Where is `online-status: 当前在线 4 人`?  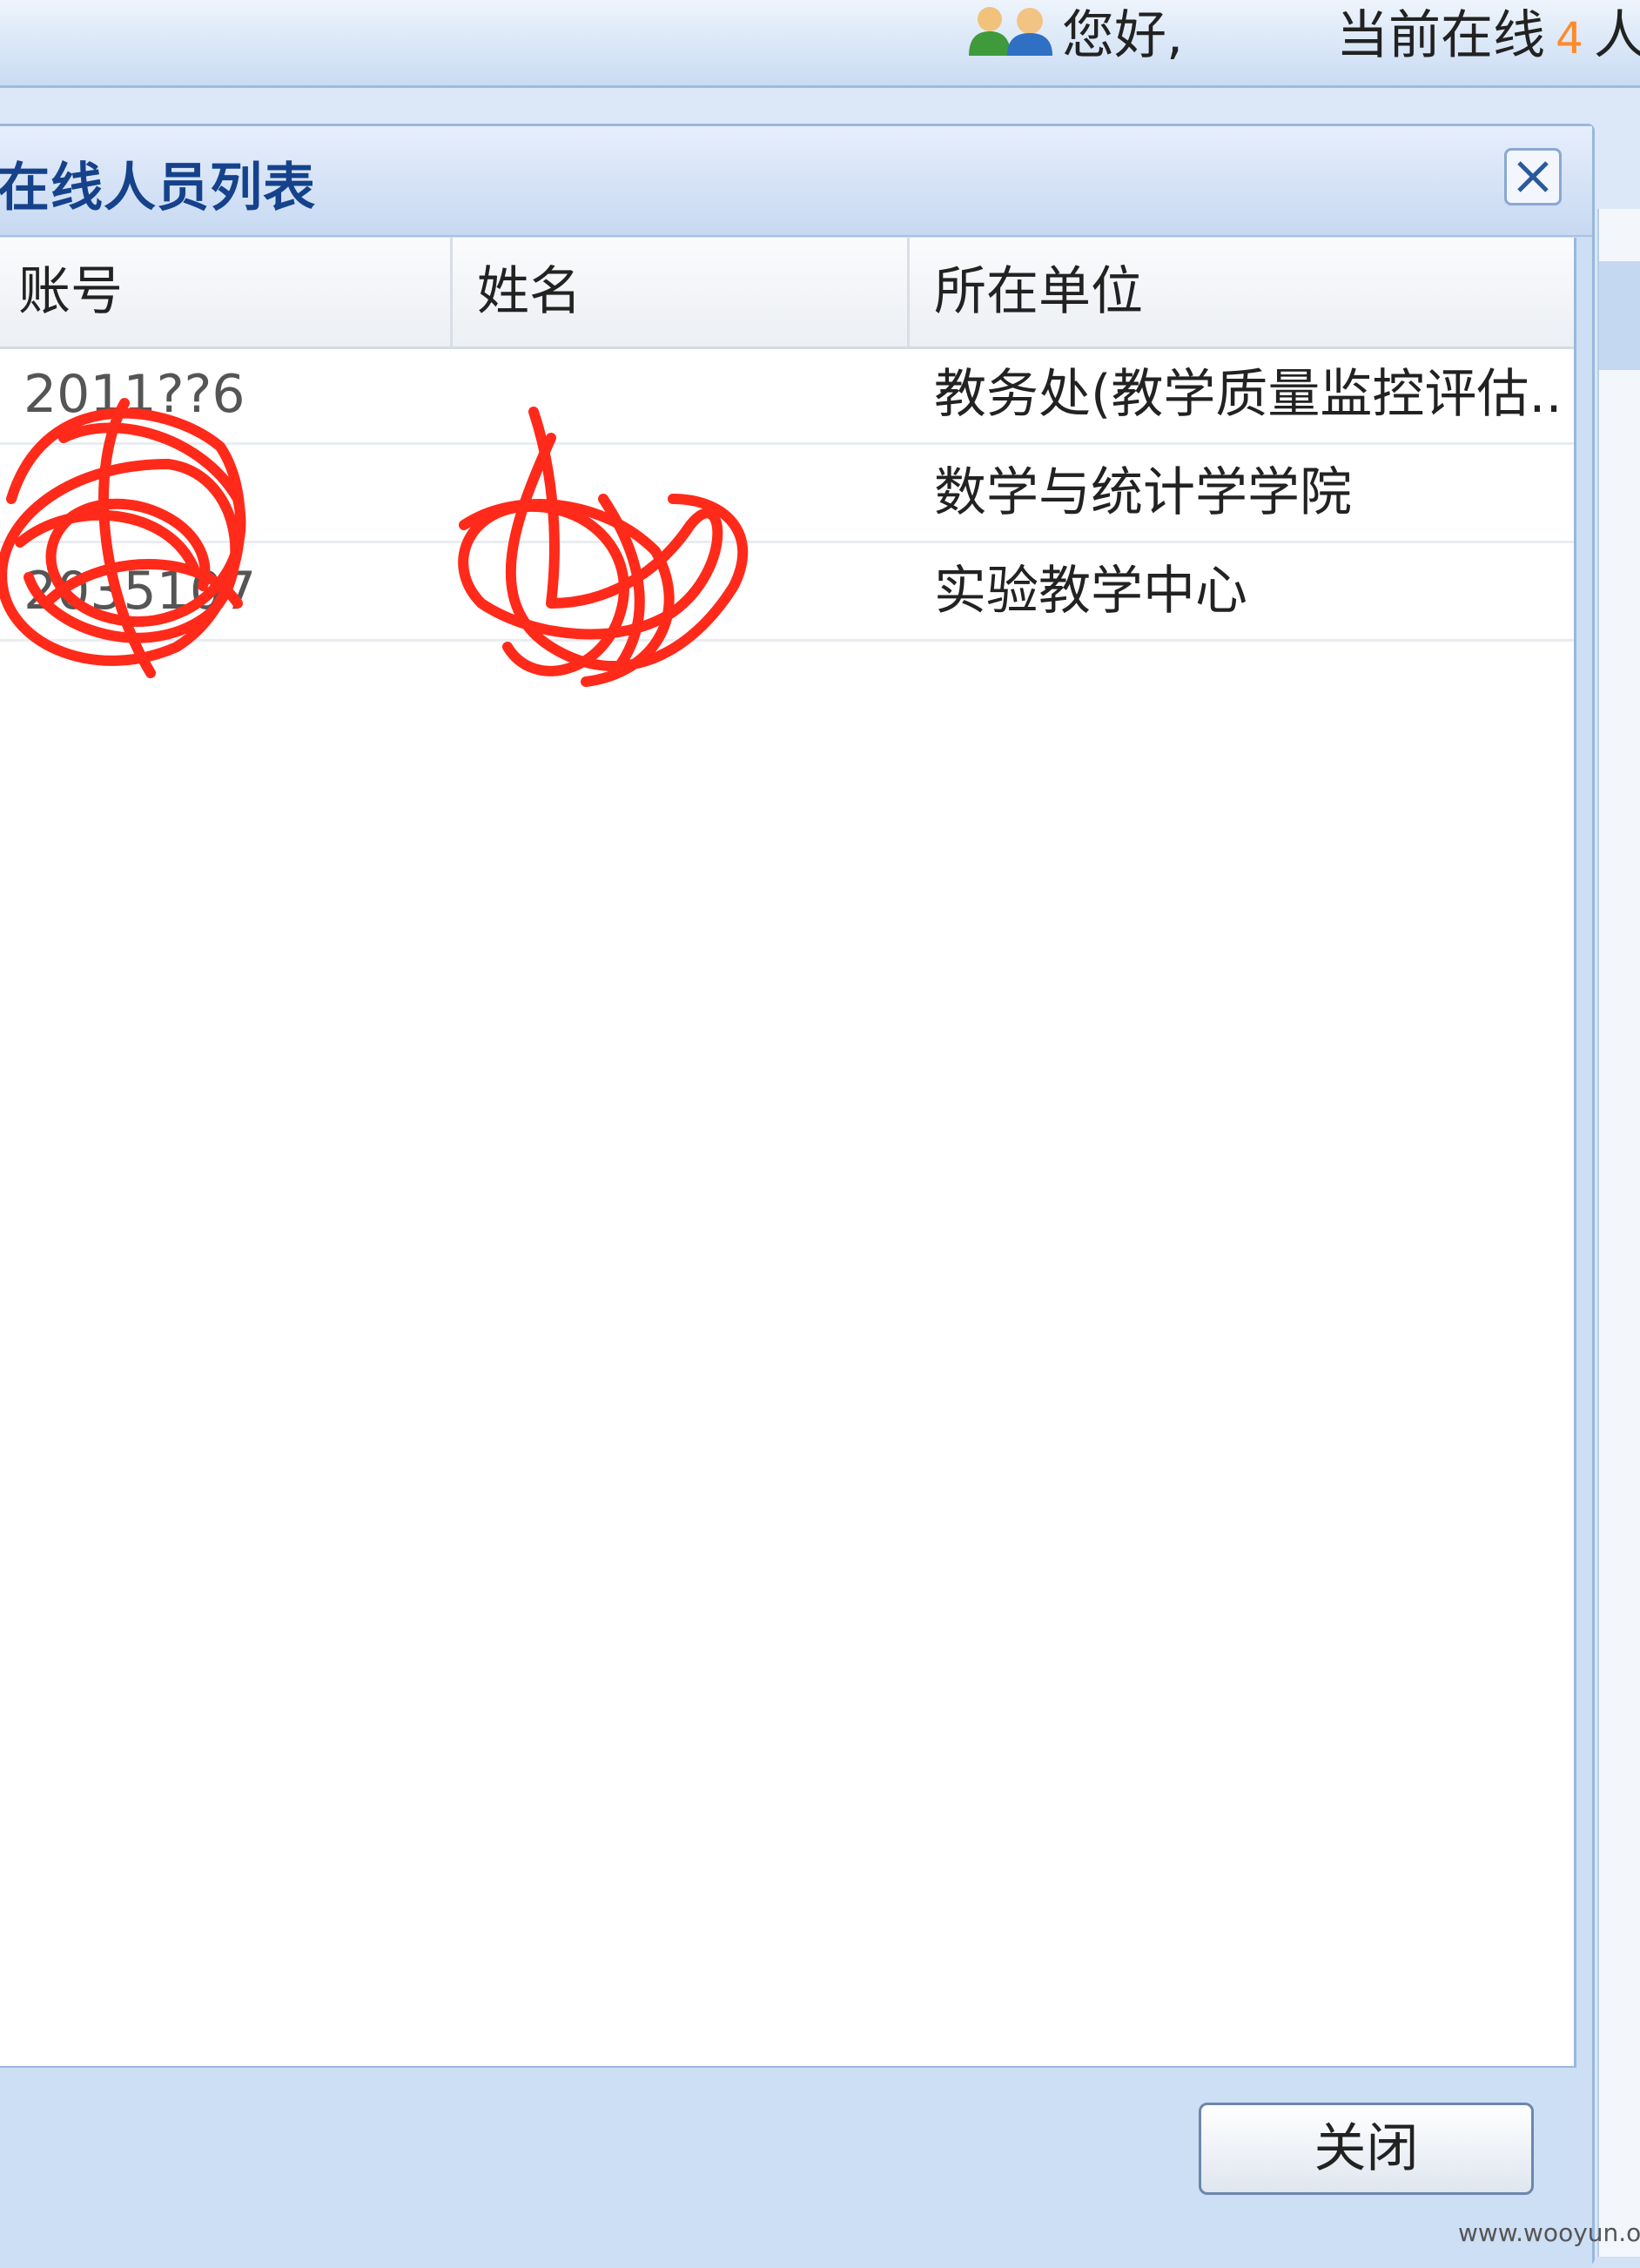
online-status: 当前在线 4 人 is located at coordinates (1488, 35).